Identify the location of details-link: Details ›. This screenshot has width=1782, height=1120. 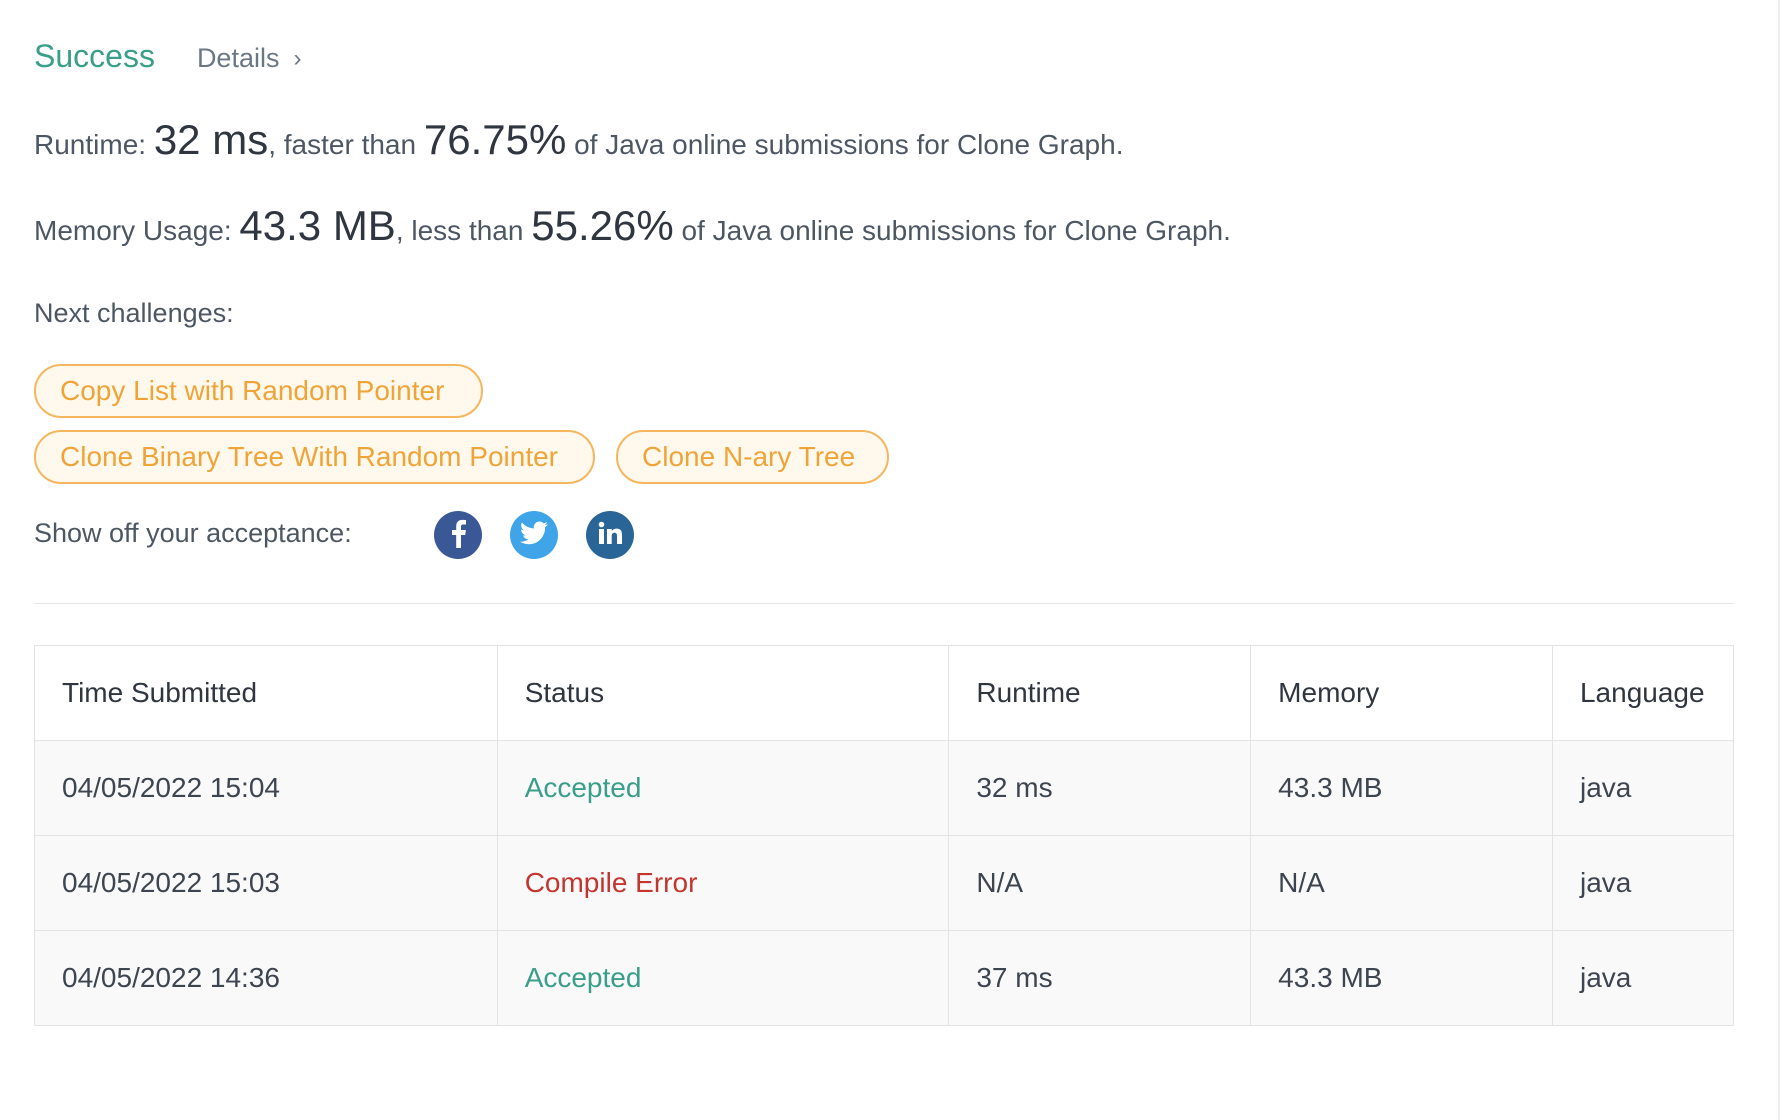
(249, 58).